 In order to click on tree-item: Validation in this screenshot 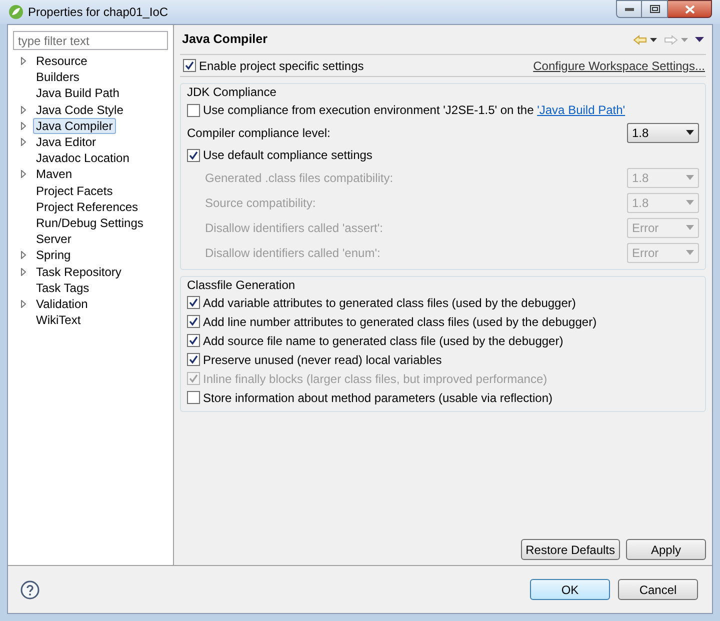, I will do `click(62, 304)`.